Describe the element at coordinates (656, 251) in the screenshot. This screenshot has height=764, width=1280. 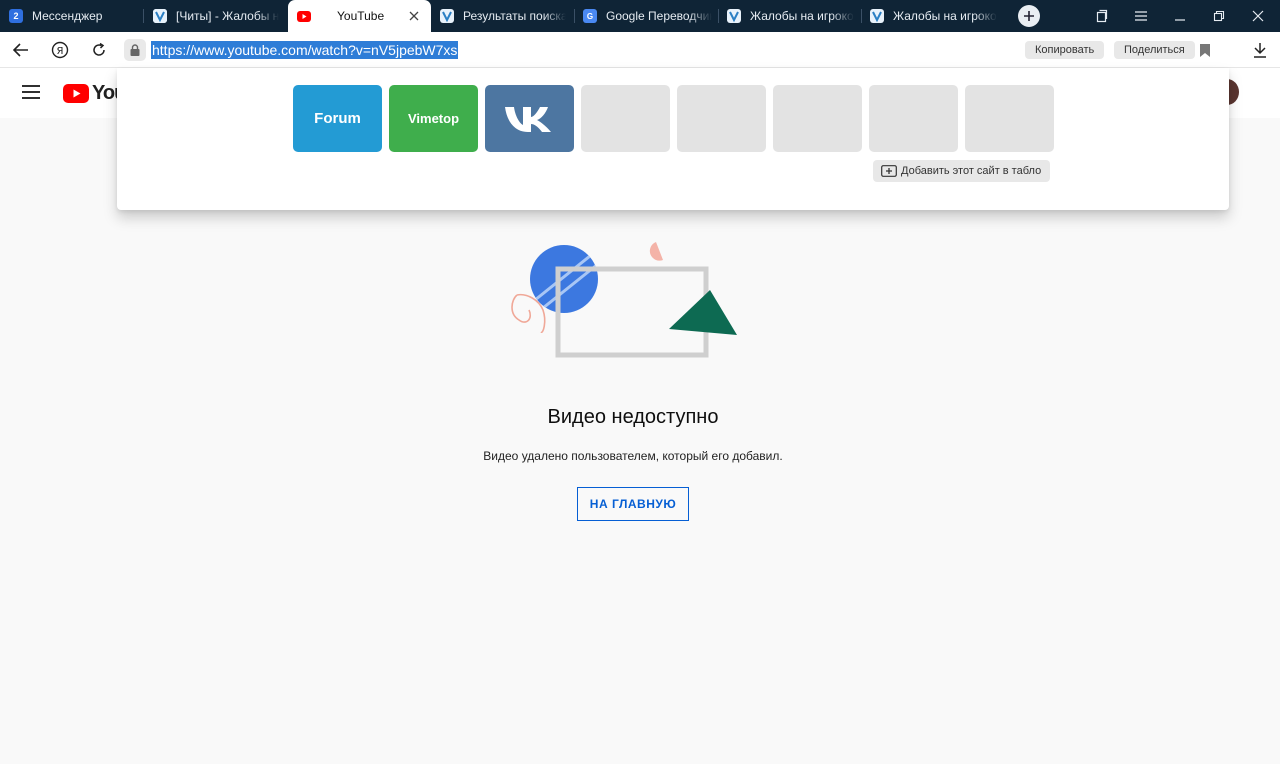
I see `pink-half-circle-shape` at that location.